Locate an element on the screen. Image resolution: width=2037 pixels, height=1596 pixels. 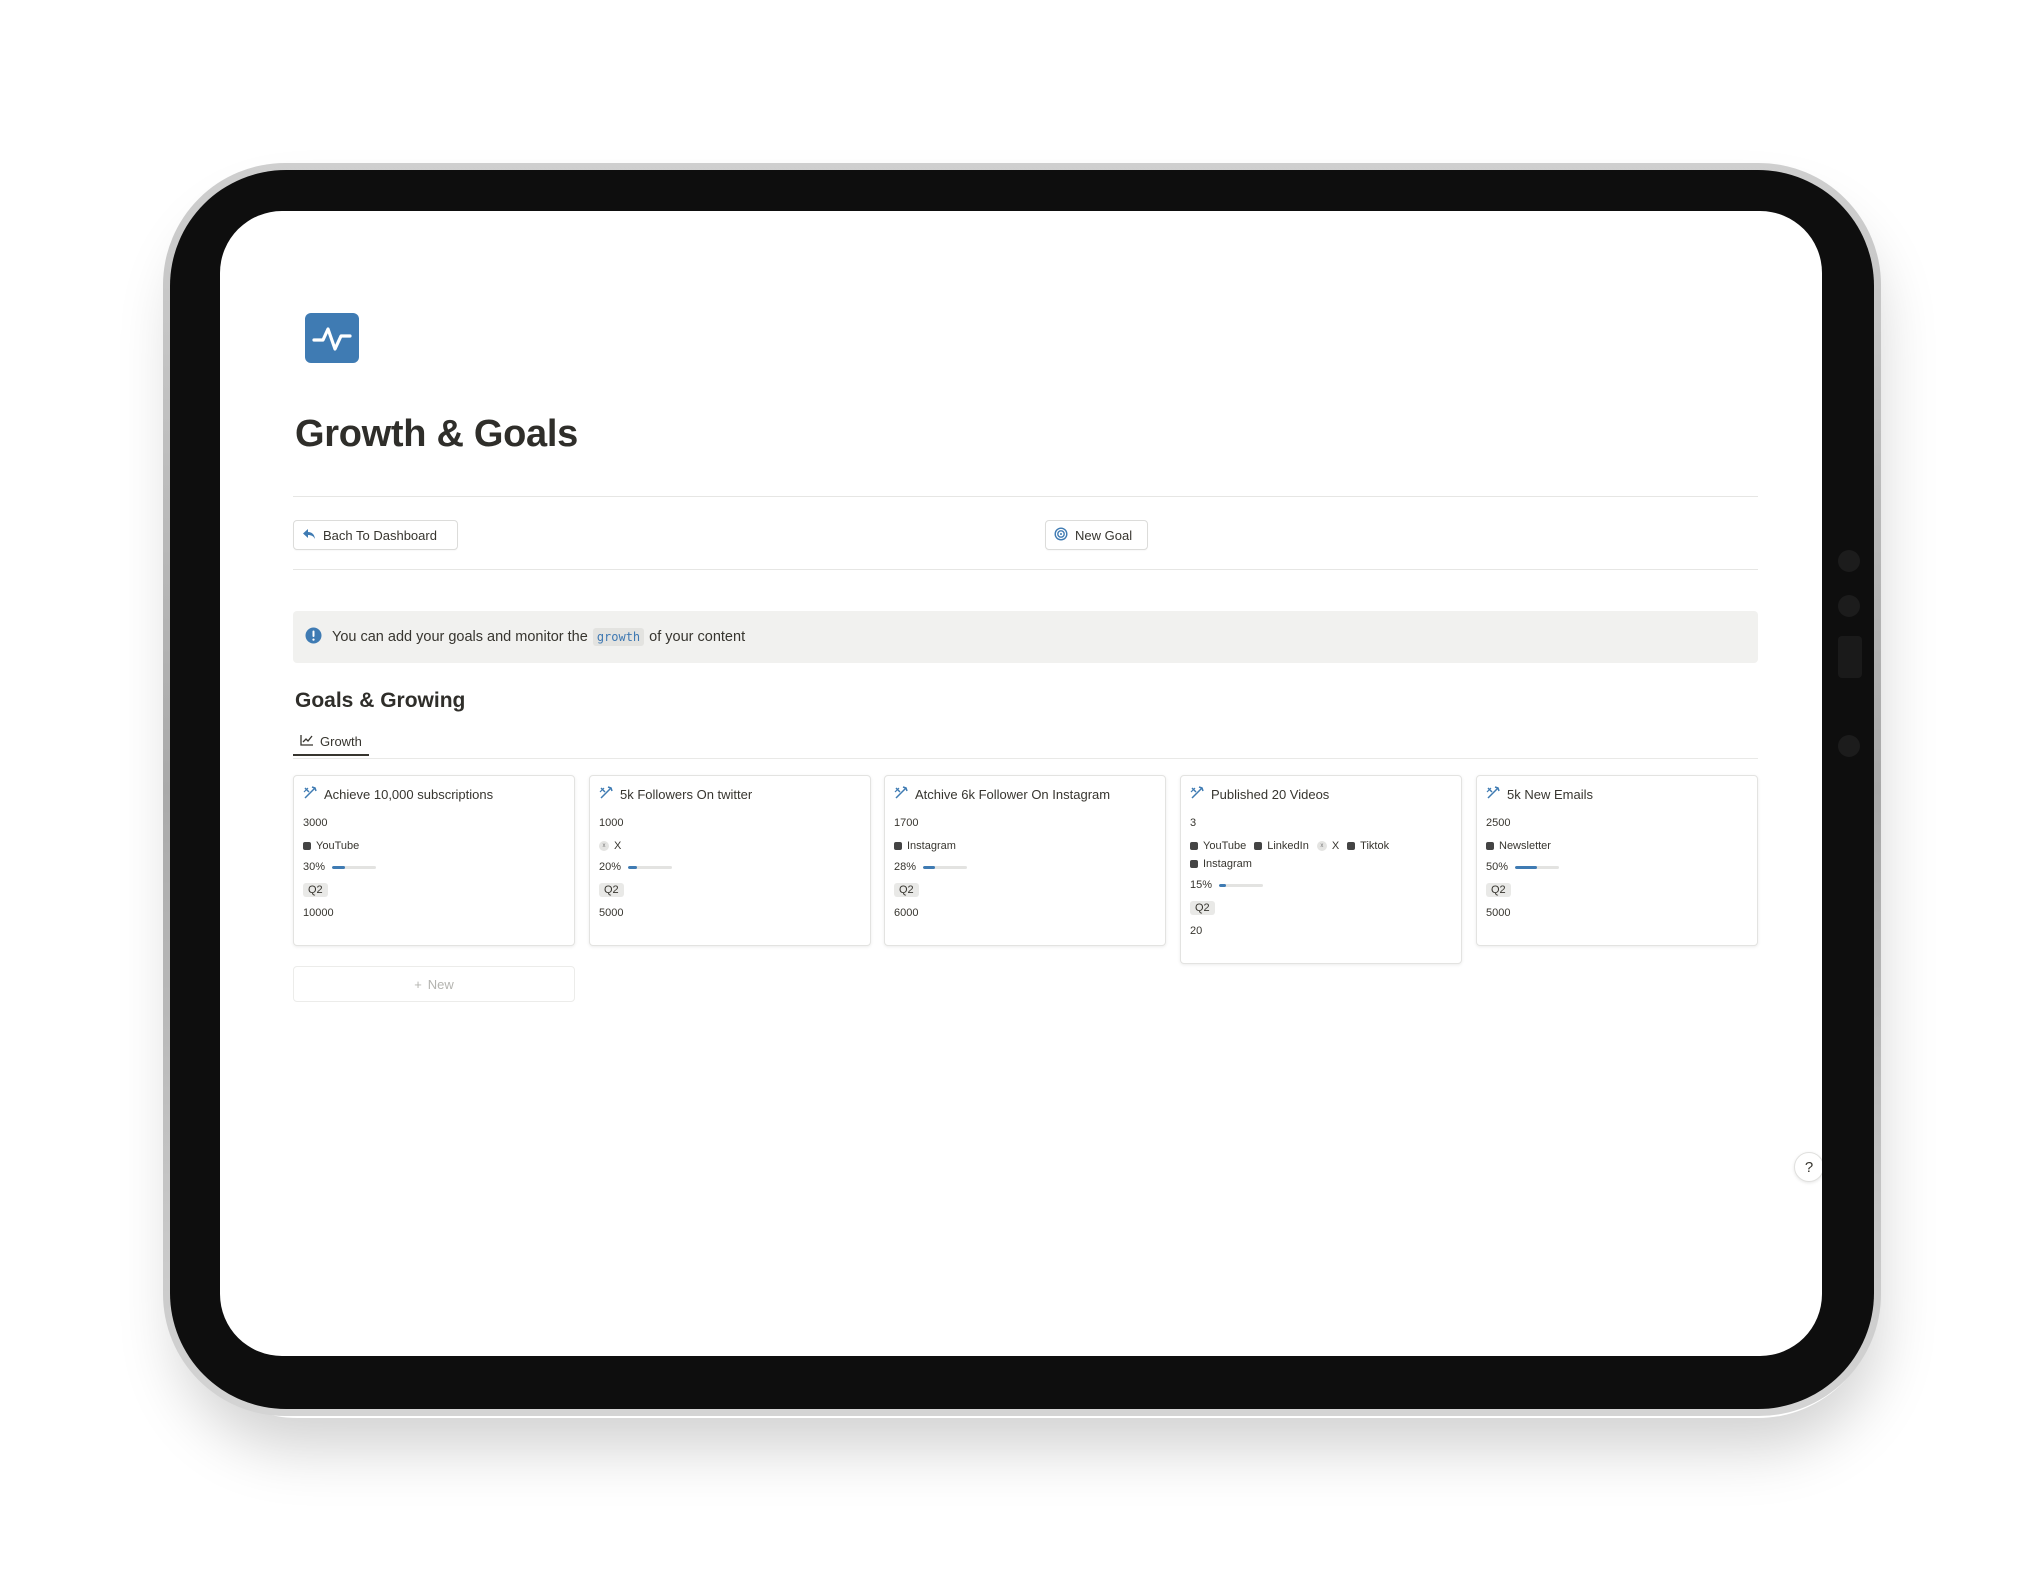
current-value: 1000 is located at coordinates (611, 823).